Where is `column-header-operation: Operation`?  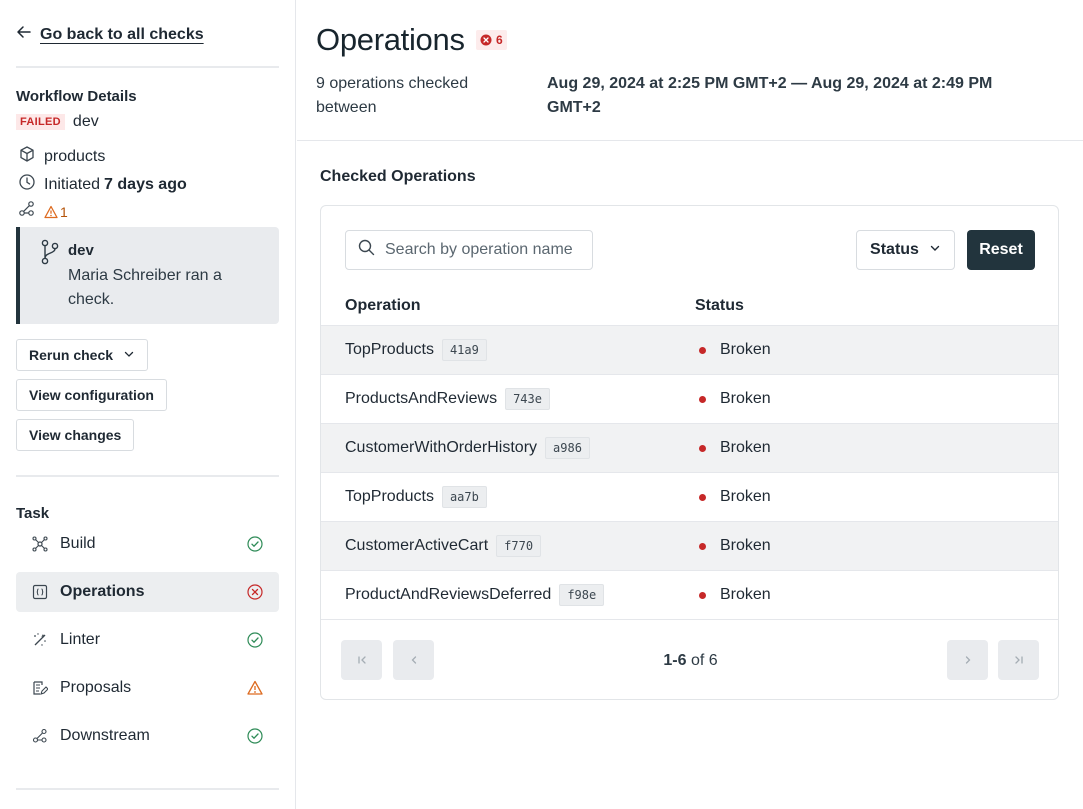 column-header-operation: Operation is located at coordinates (383, 306).